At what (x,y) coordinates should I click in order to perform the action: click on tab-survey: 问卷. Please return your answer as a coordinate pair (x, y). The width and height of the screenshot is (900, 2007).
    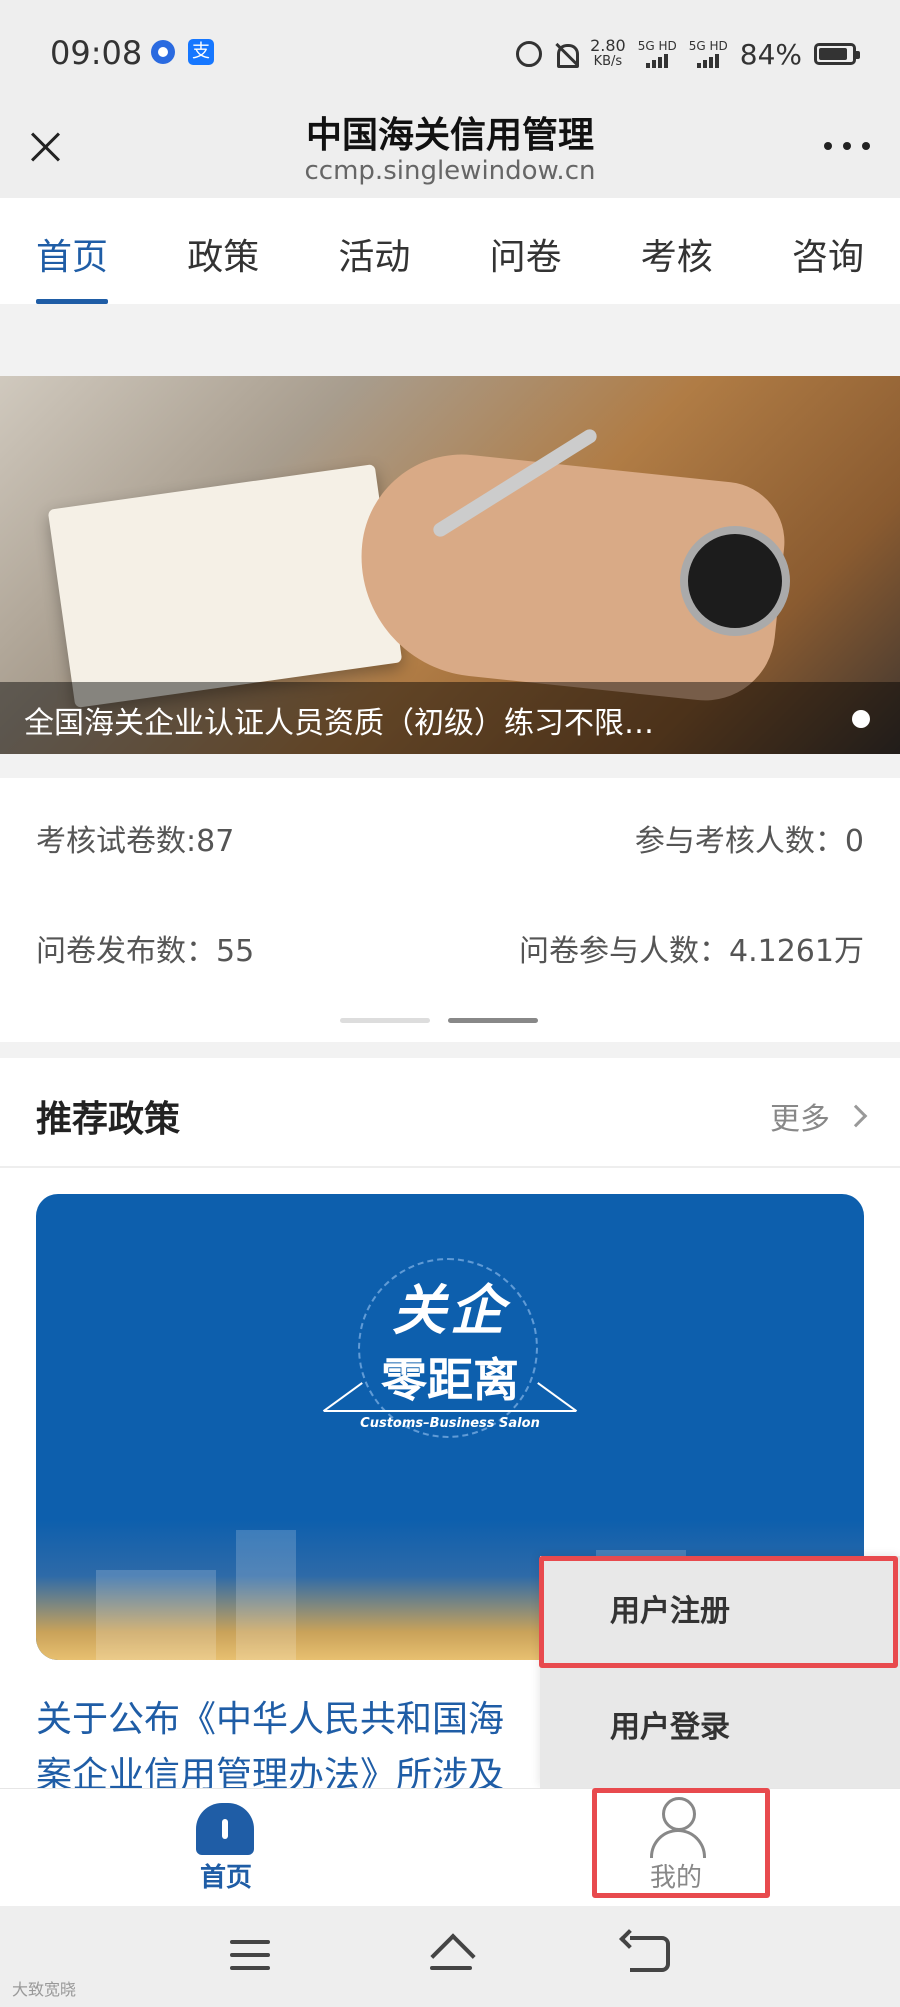
    Looking at the image, I should click on (526, 251).